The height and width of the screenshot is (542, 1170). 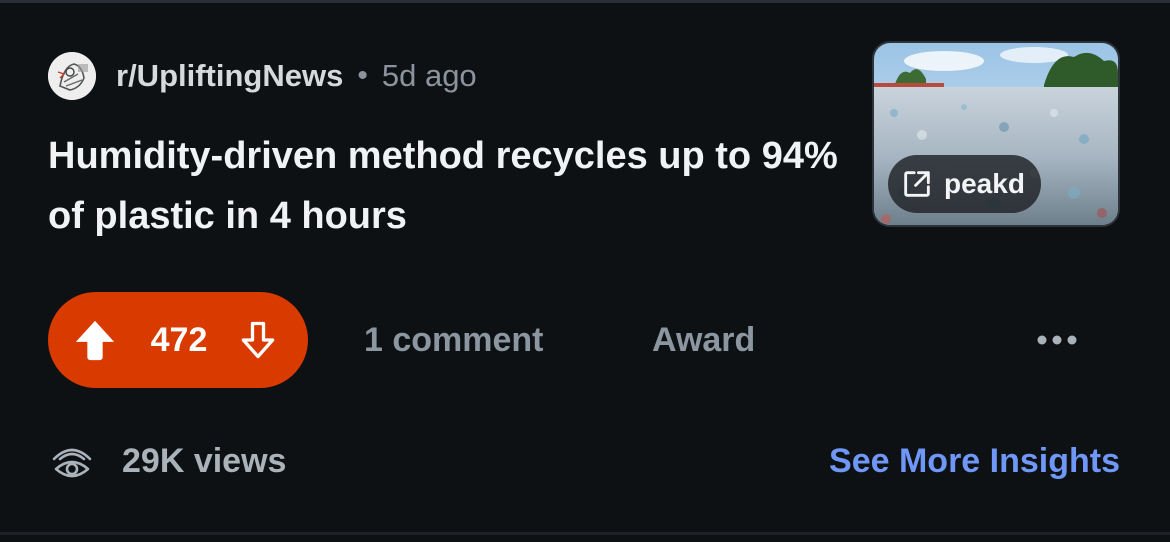 I want to click on vote-control: 472, so click(x=178, y=340).